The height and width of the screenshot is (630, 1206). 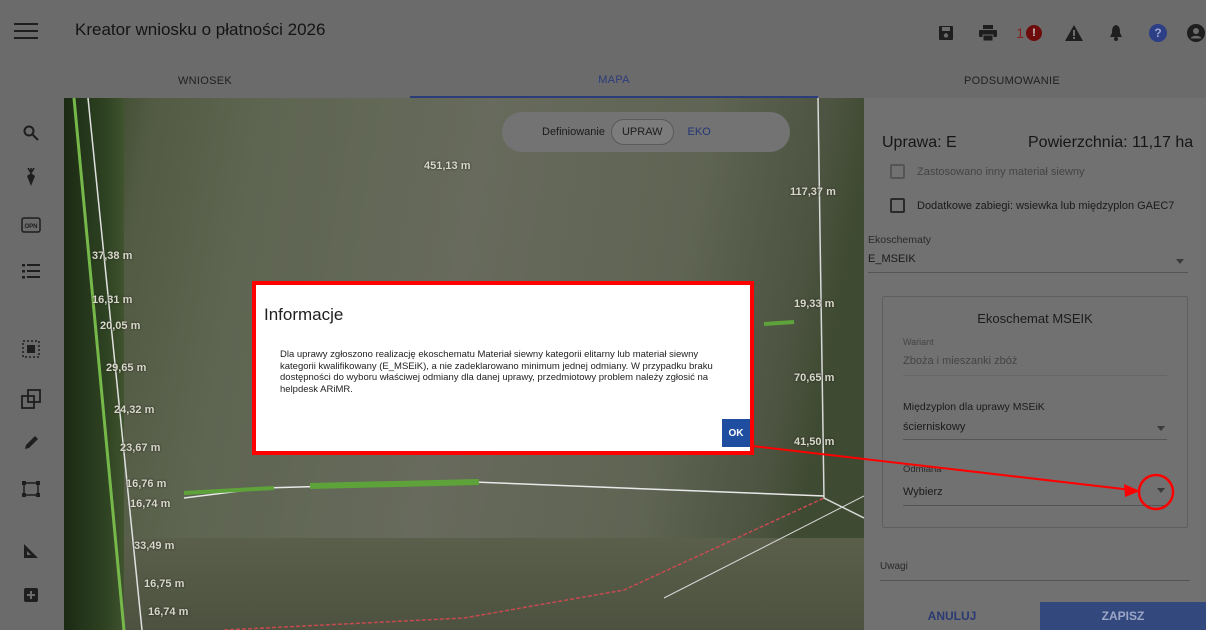 I want to click on map-tools-sidebar: OPN, so click(x=32, y=364).